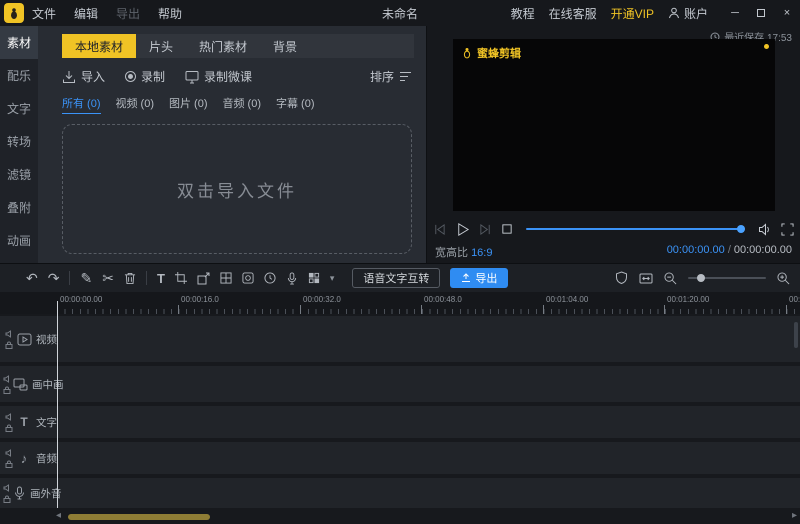 The width and height of the screenshot is (800, 524). I want to click on sidebar-item-overlay: 叠附, so click(19, 207).